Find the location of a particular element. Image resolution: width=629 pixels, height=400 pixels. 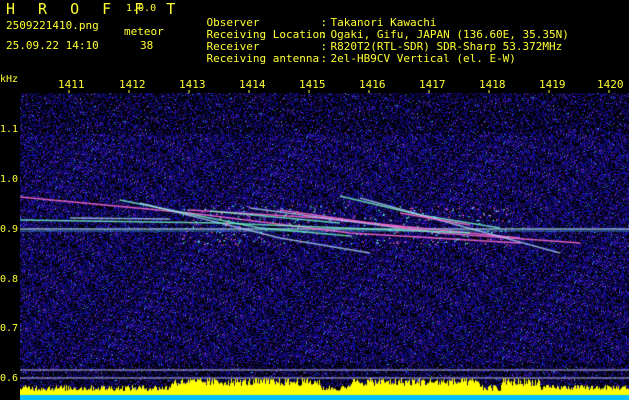

y-tick-label: 1.0 is located at coordinates (9, 179).